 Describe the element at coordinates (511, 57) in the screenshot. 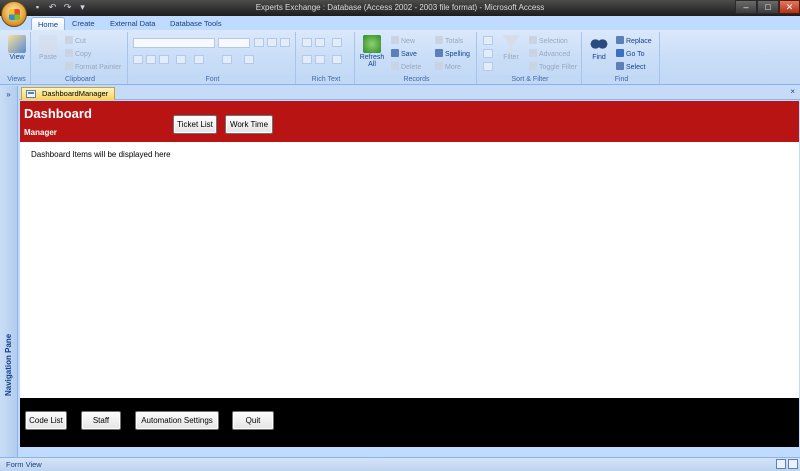

I see `filter-label: Filter` at that location.